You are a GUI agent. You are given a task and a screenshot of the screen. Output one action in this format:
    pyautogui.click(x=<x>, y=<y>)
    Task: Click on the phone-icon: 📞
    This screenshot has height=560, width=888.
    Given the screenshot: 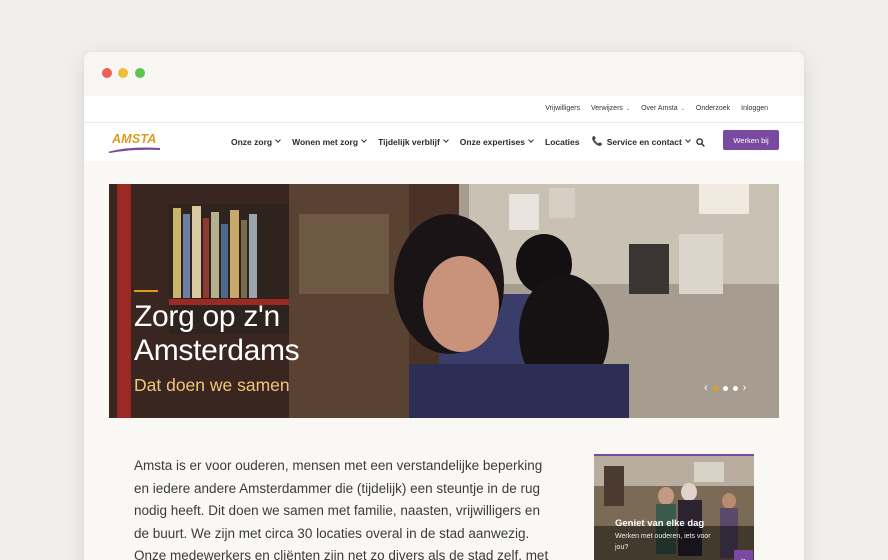 What is the action you would take?
    pyautogui.click(x=597, y=141)
    